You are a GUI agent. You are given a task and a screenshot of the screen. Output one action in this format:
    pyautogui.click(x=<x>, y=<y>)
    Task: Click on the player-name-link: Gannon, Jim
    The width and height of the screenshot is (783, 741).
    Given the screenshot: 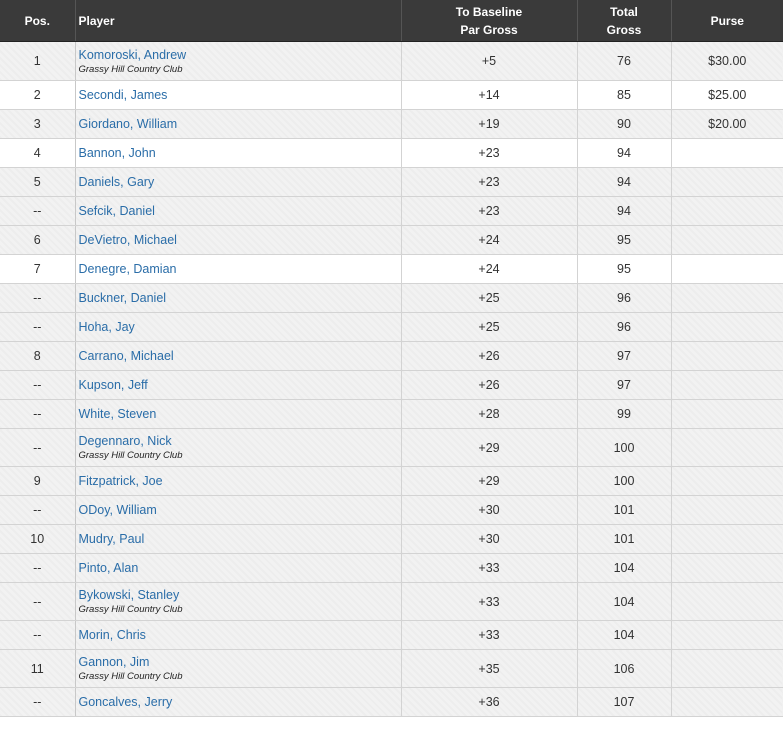 What is the action you would take?
    pyautogui.click(x=238, y=662)
    